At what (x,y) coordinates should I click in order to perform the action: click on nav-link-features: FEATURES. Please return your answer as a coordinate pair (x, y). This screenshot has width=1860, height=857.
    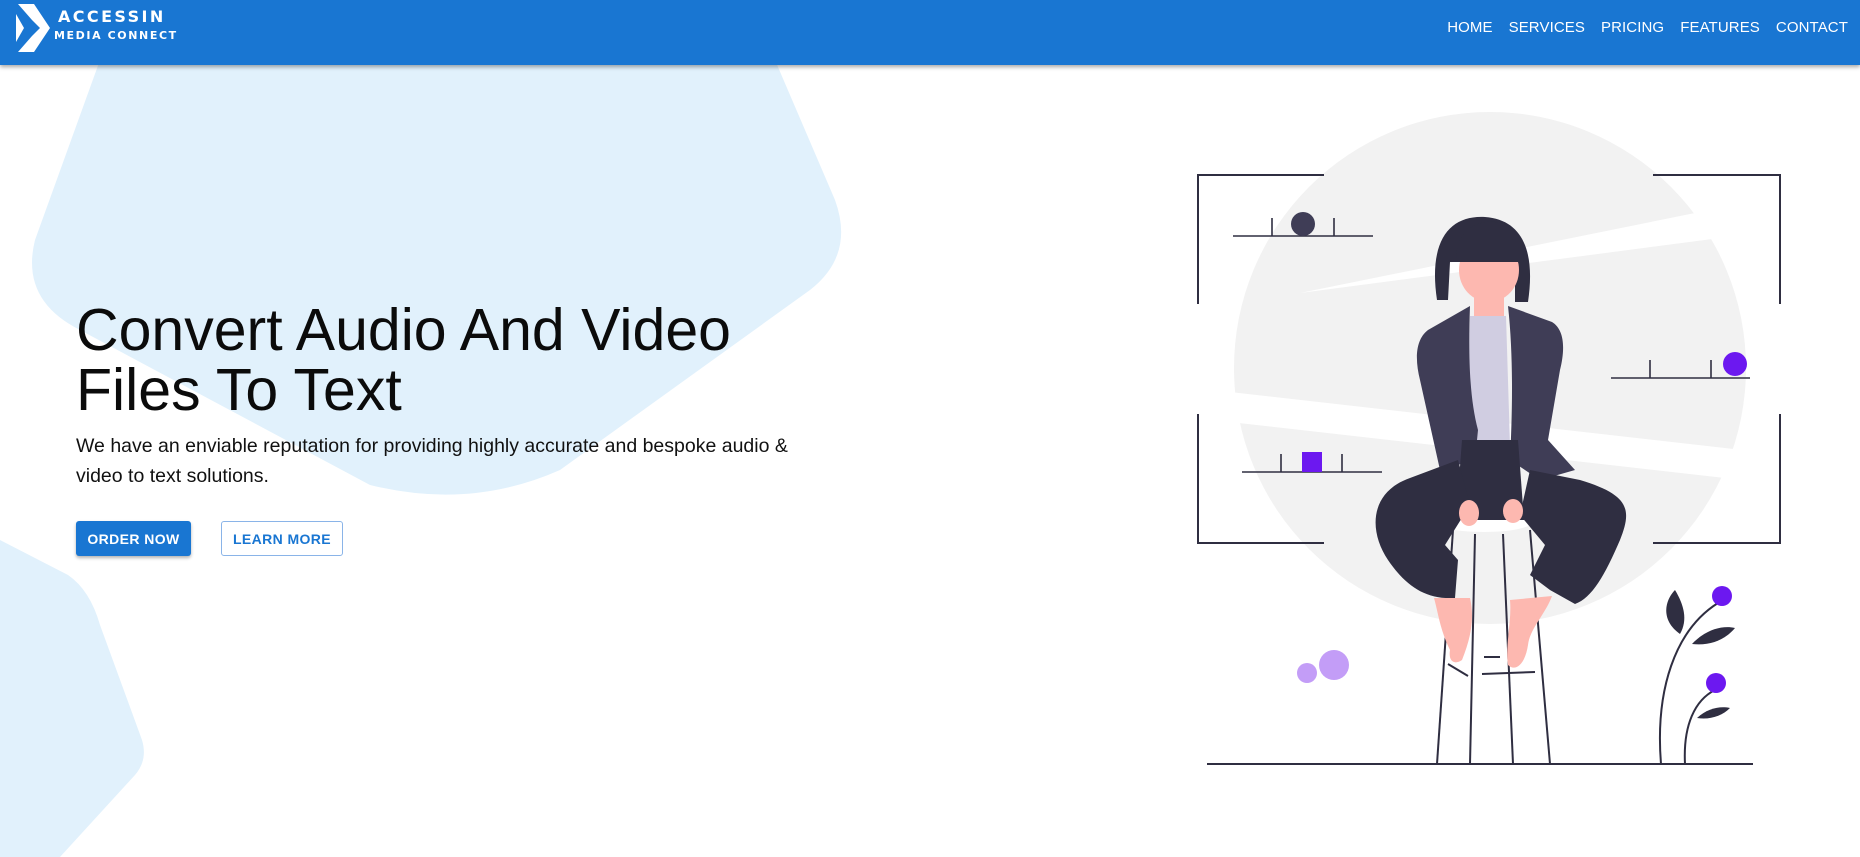
    Looking at the image, I should click on (1720, 27).